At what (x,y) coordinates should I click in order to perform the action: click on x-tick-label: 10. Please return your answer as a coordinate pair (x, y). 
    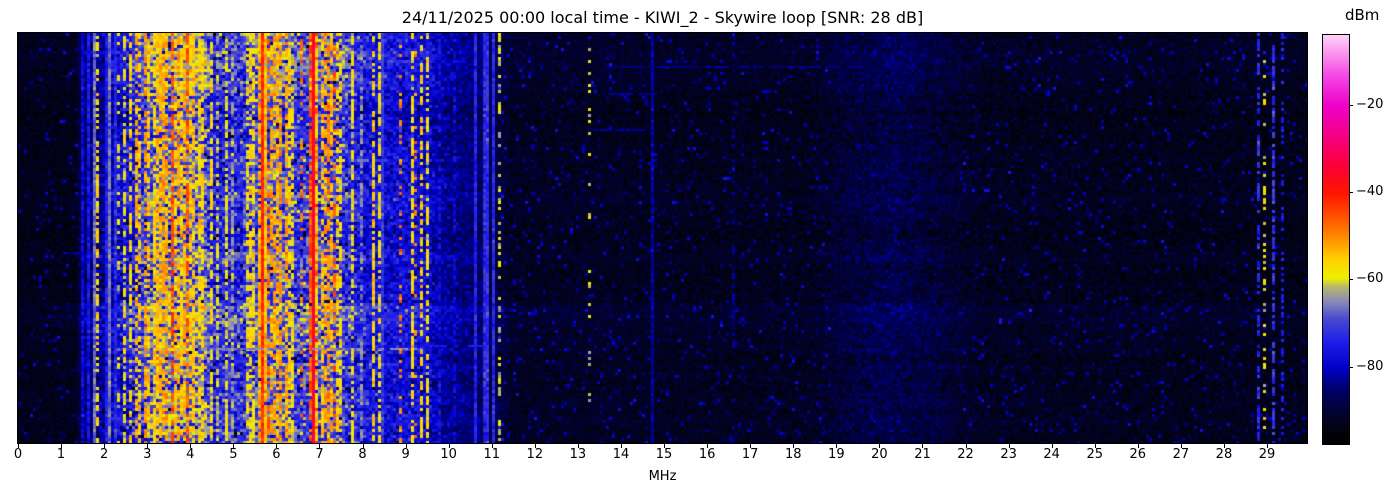
    Looking at the image, I should click on (448, 454).